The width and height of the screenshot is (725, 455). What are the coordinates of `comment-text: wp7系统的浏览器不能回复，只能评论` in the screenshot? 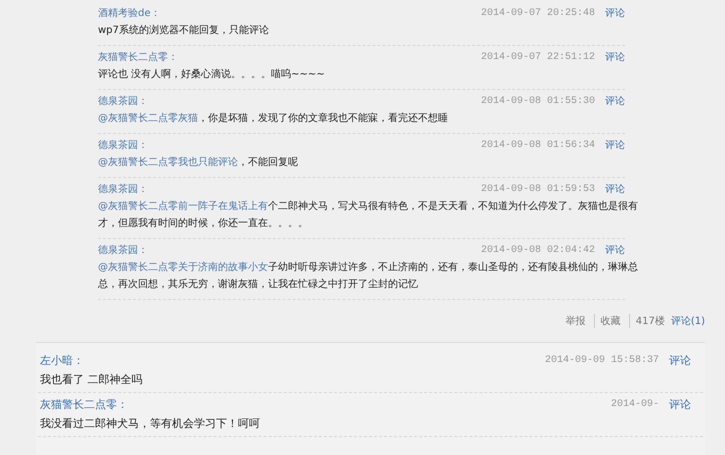 It's located at (184, 31).